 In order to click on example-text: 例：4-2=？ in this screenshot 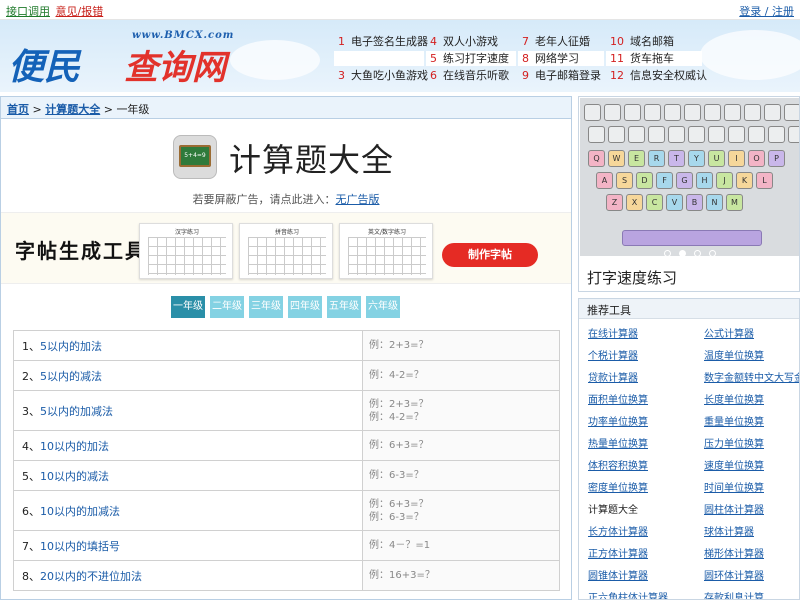, I will do `click(396, 417)`.